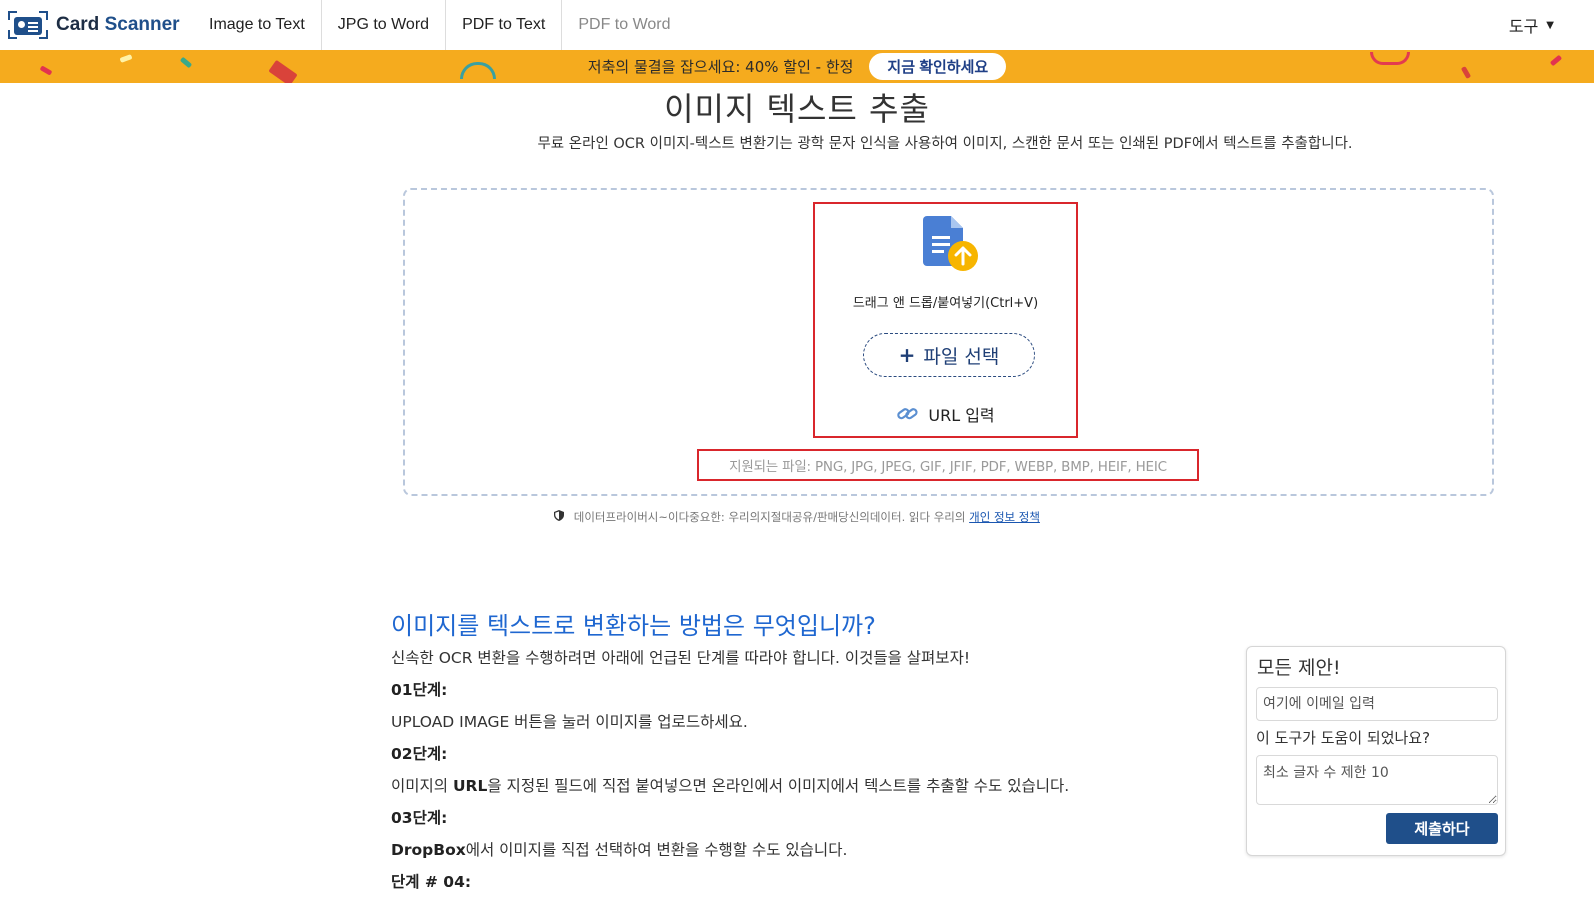 The width and height of the screenshot is (1594, 908). What do you see at coordinates (428, 850) in the screenshot?
I see `step-3-text-bold: DropBox` at bounding box center [428, 850].